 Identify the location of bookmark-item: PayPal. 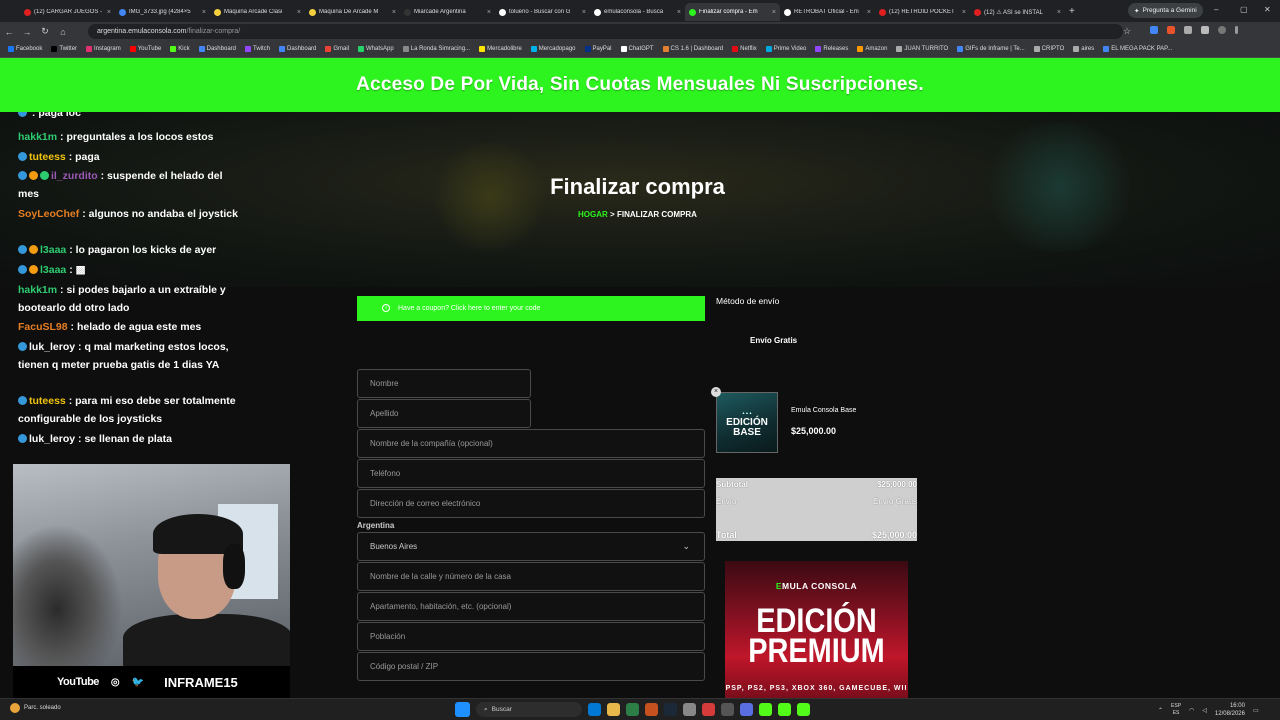
(598, 49).